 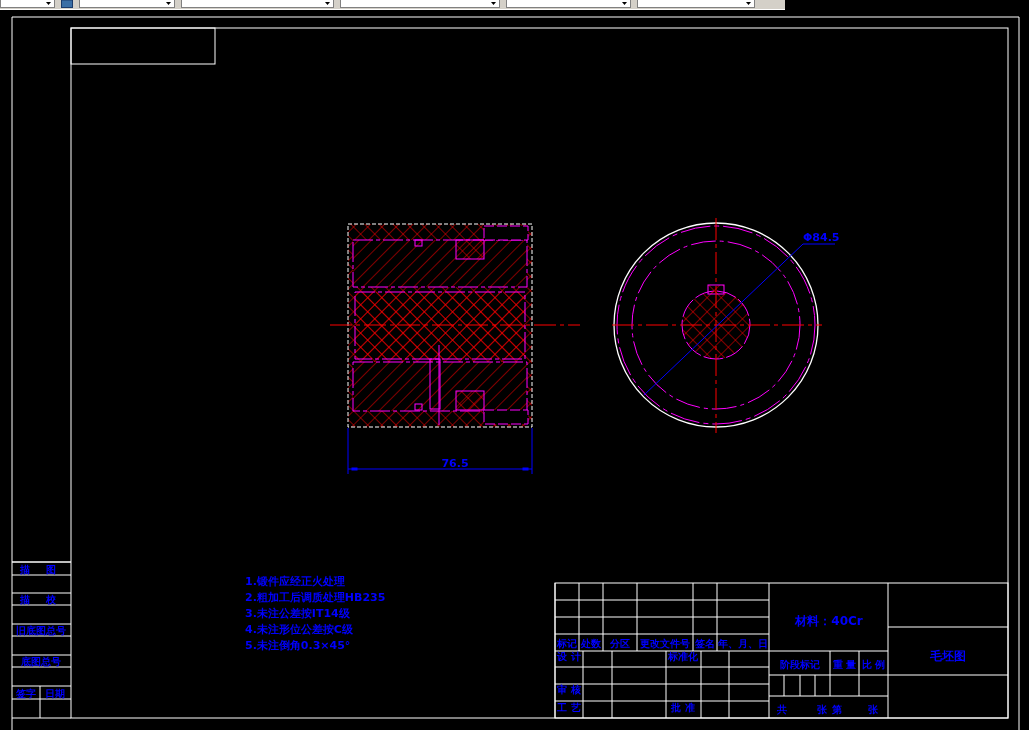 What do you see at coordinates (948, 656) in the screenshot?
I see `drawing-title: 毛坯图` at bounding box center [948, 656].